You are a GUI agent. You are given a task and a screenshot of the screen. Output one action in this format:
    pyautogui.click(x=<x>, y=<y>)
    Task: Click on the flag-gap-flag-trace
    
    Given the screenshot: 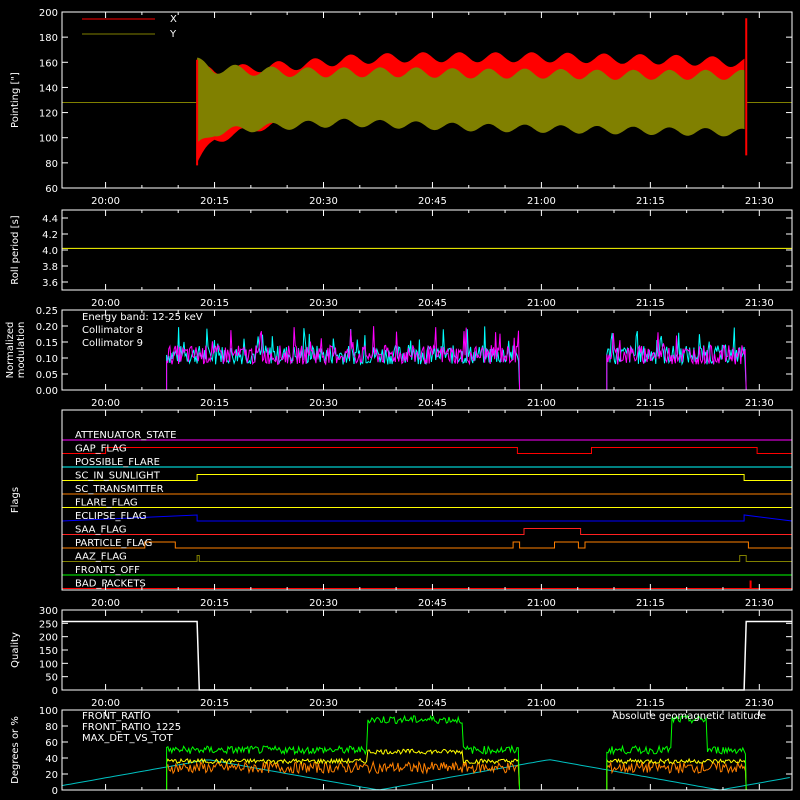 What is the action you would take?
    pyautogui.click(x=427, y=450)
    